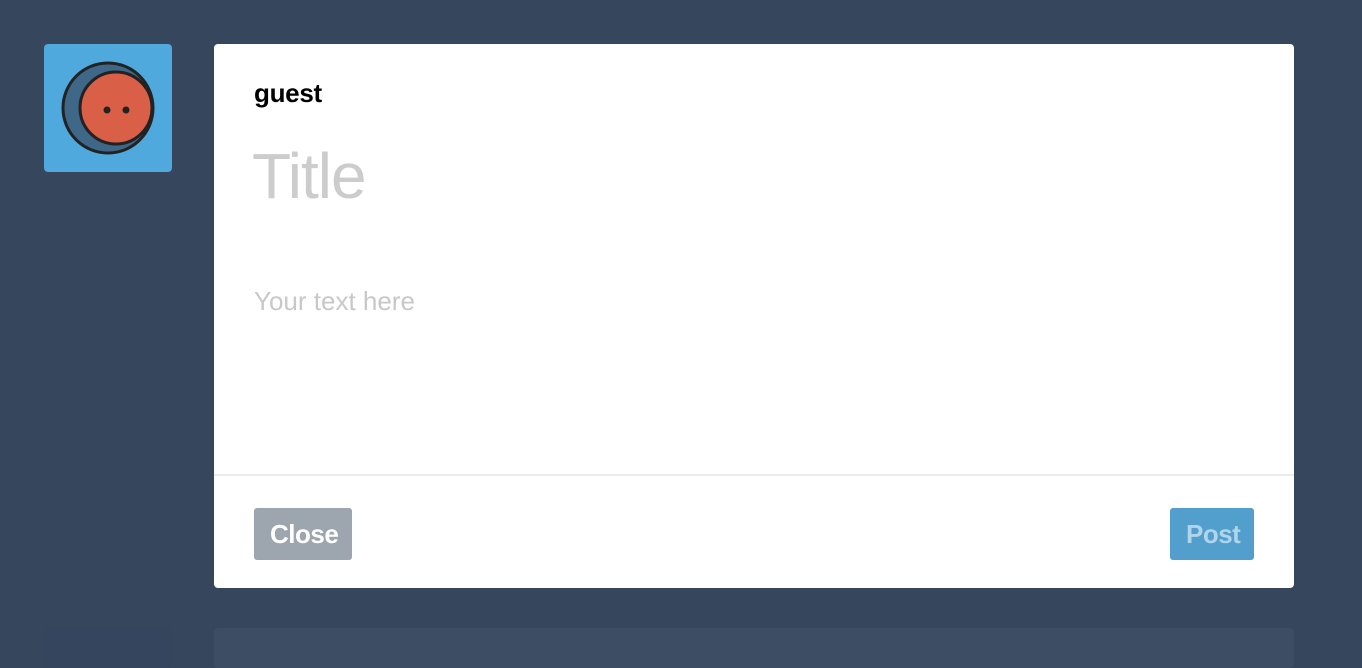 This screenshot has height=668, width=1362. What do you see at coordinates (108, 648) in the screenshot?
I see `next-post-avatar-placeholder` at bounding box center [108, 648].